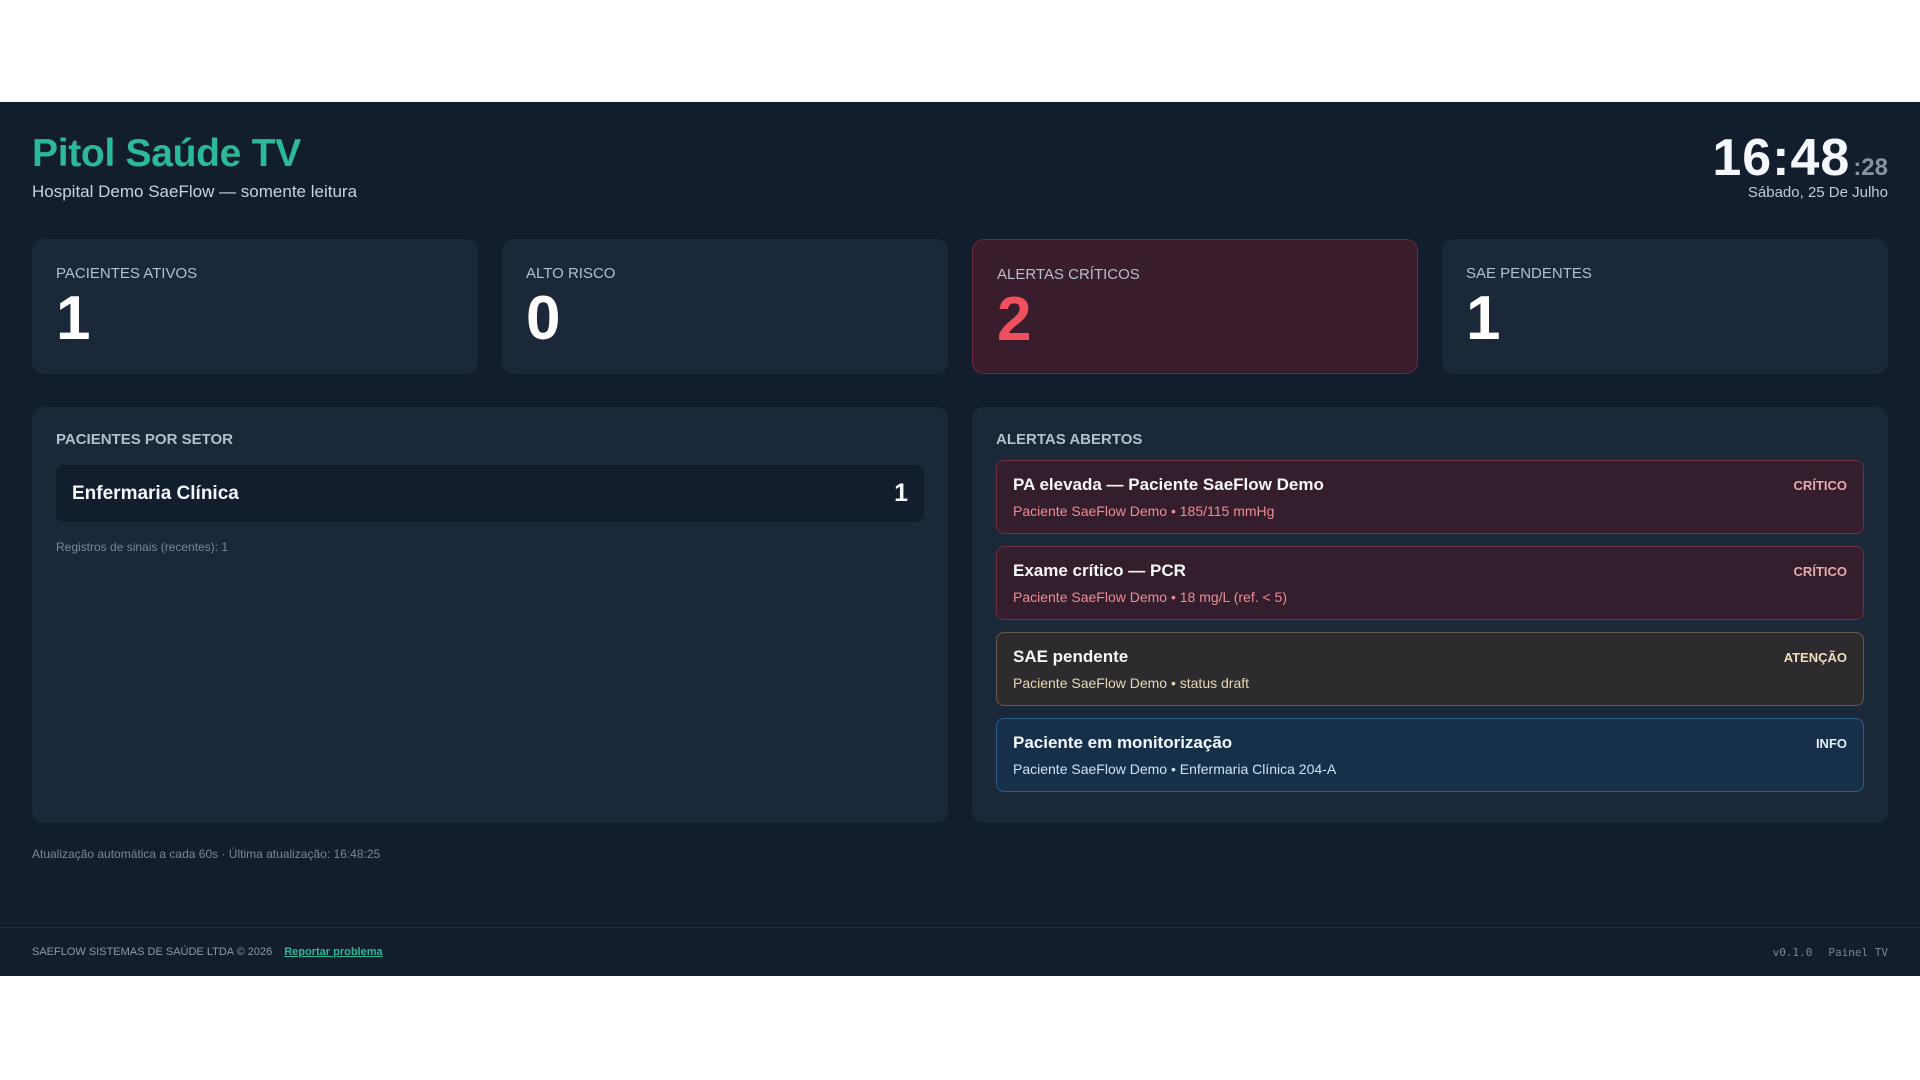  Describe the element at coordinates (1144, 511) in the screenshot. I see `alert-subtitle: Paciente SaeFlow Demo • 185/115 mmHg` at that location.